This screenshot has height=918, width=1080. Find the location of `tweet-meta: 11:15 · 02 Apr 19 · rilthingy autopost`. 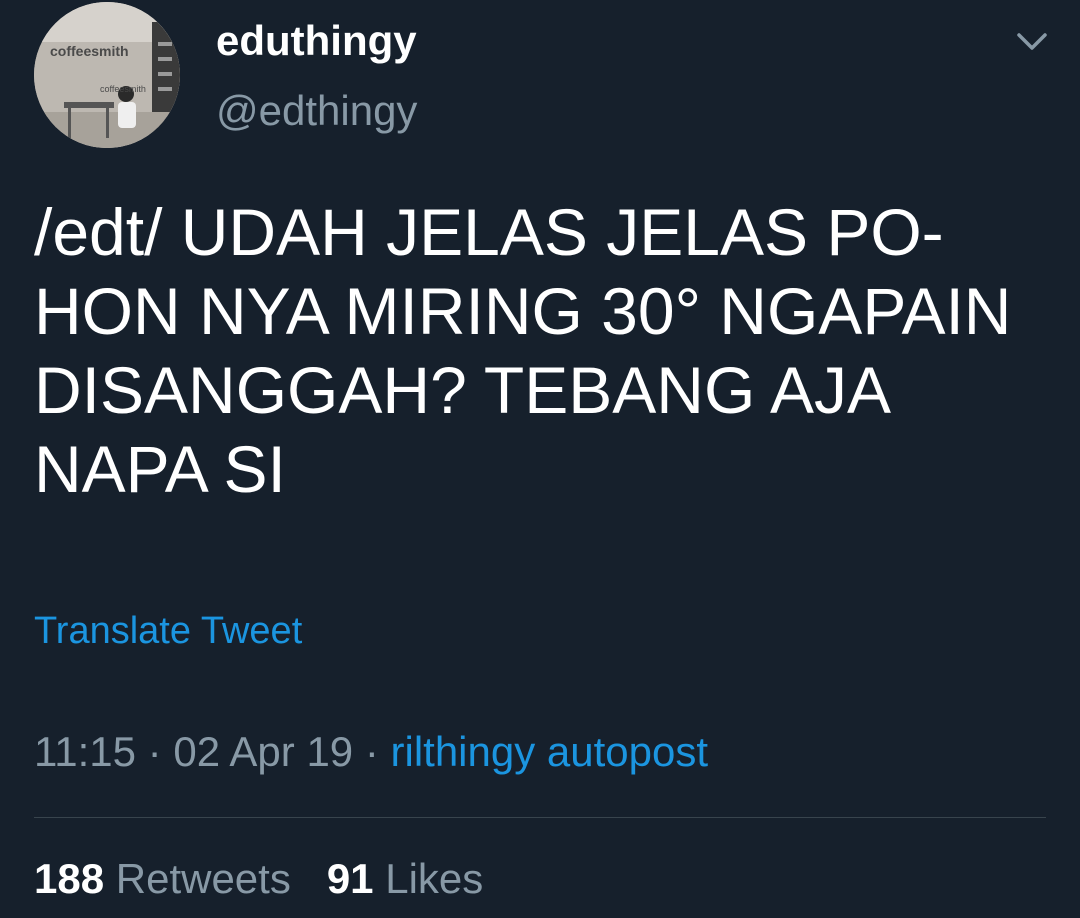

tweet-meta: 11:15 · 02 Apr 19 · rilthingy autopost is located at coordinates (371, 752).